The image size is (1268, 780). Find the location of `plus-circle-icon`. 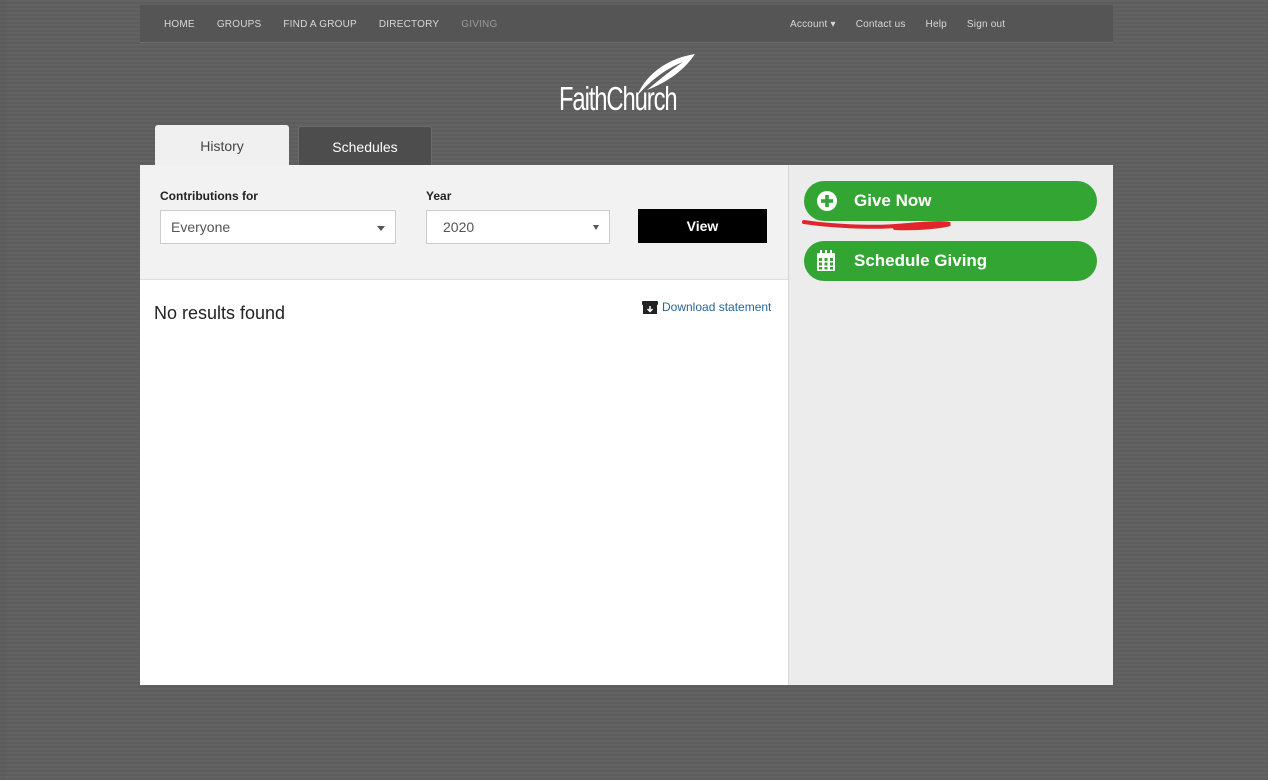

plus-circle-icon is located at coordinates (827, 201).